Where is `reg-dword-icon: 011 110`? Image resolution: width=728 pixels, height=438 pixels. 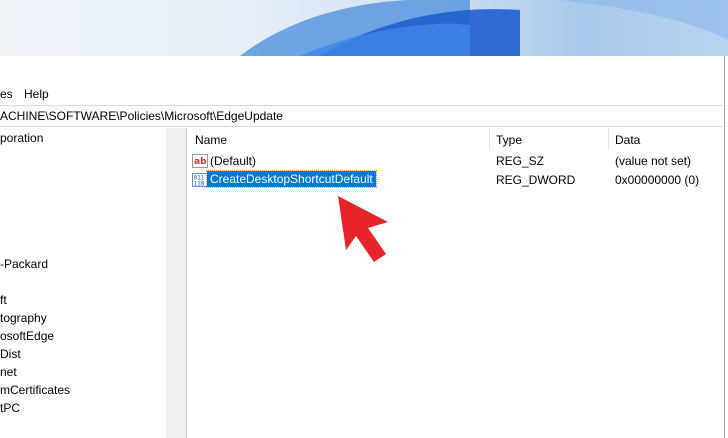 reg-dword-icon: 011 110 is located at coordinates (200, 180).